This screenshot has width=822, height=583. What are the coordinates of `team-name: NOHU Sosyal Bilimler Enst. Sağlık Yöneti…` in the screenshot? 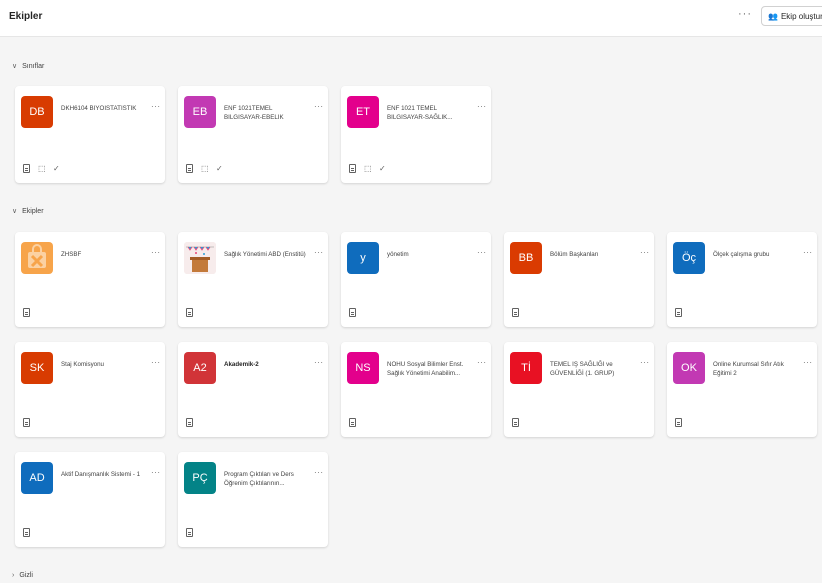 It's located at (425, 369).